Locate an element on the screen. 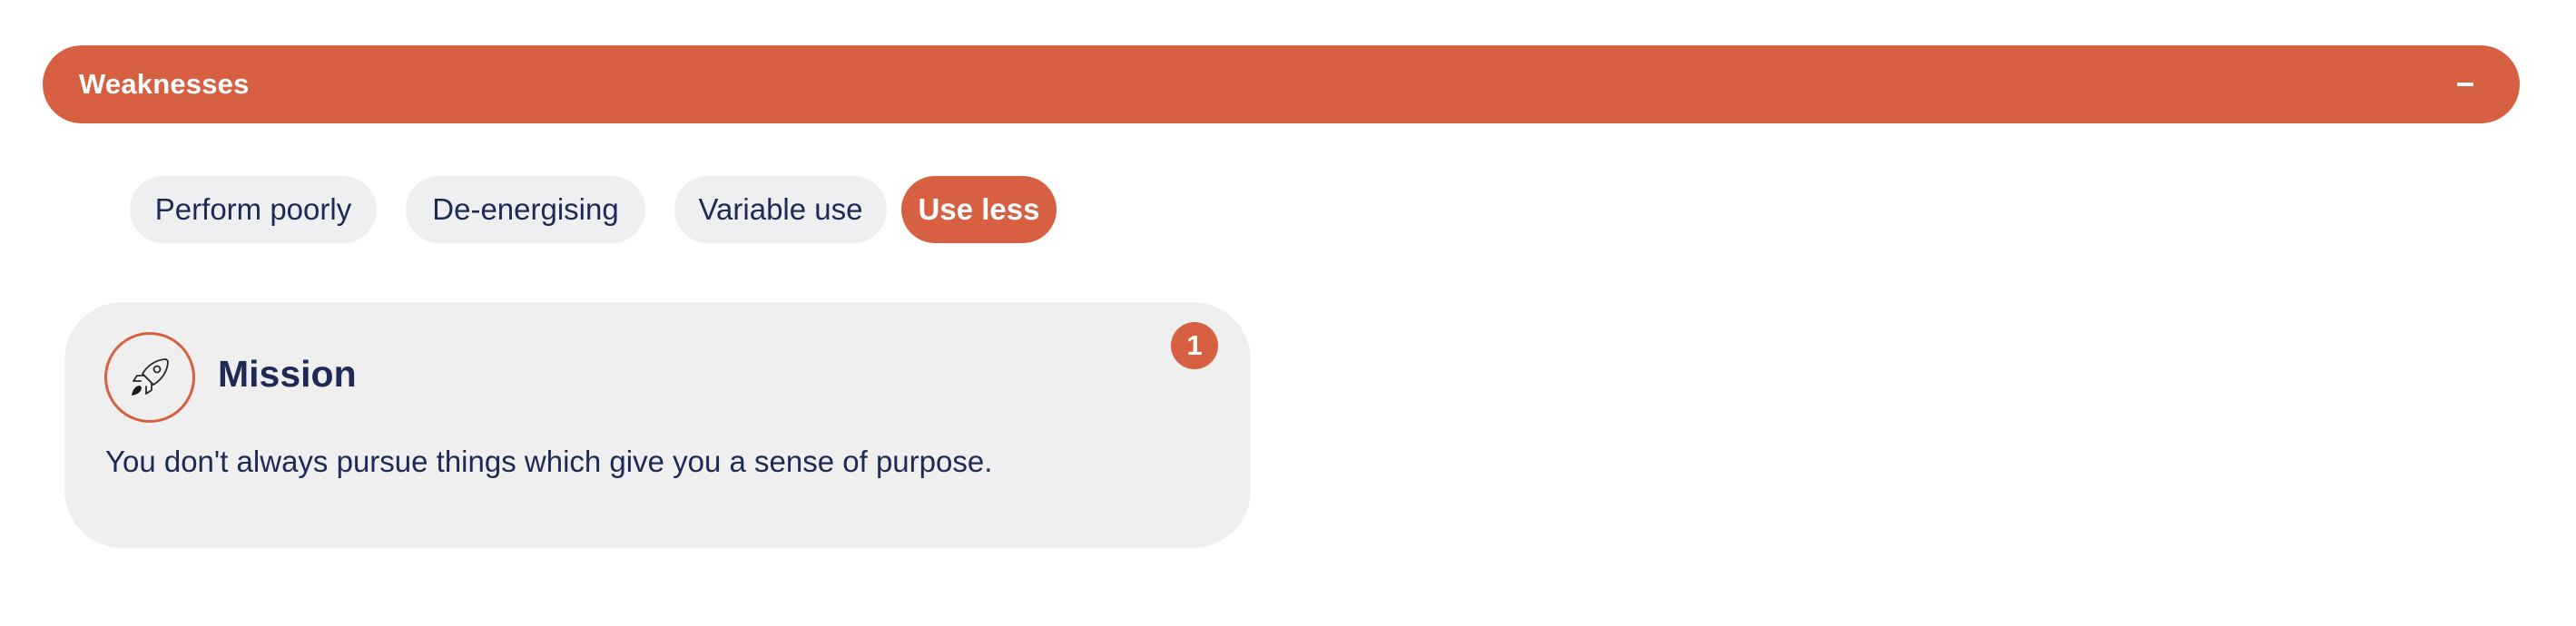 The height and width of the screenshot is (626, 2576). rocket-icon is located at coordinates (149, 377).